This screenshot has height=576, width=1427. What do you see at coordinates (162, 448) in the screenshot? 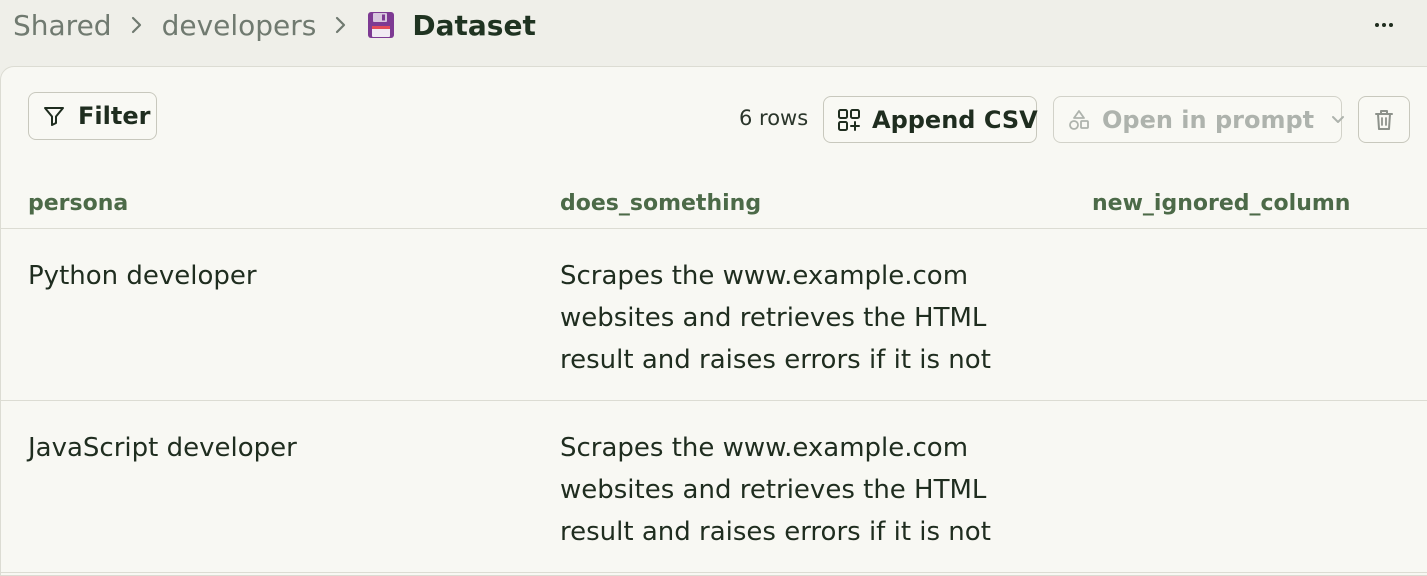
I see `cell-persona: JavaScript developer` at bounding box center [162, 448].